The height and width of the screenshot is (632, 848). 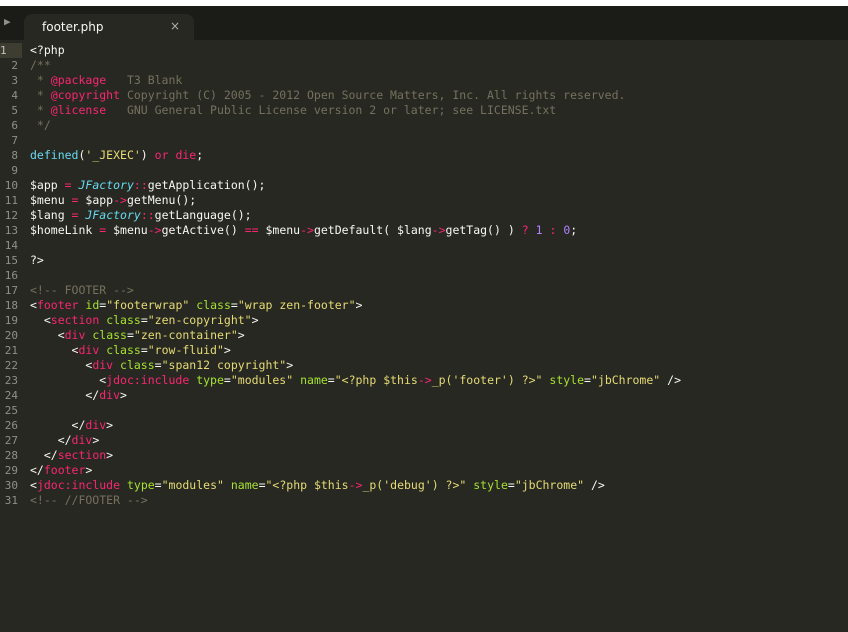 What do you see at coordinates (424, 140) in the screenshot?
I see `code-line: 7` at bounding box center [424, 140].